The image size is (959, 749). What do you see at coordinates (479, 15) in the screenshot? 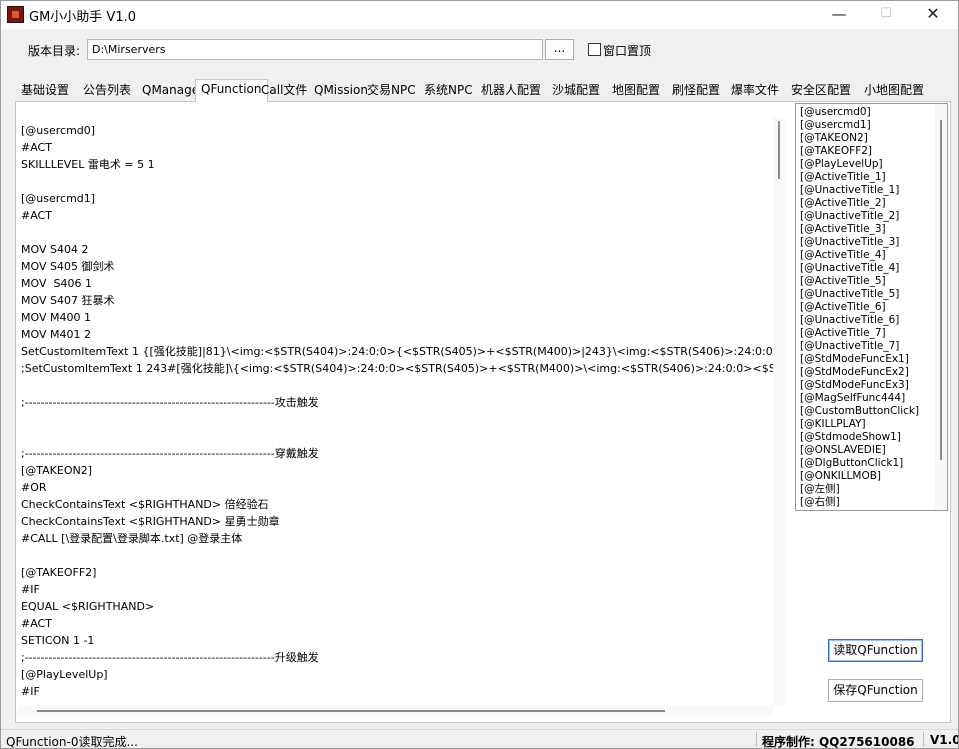
I see `title-bar: GM小小助手 V1.0 — ☐ ✕` at bounding box center [479, 15].